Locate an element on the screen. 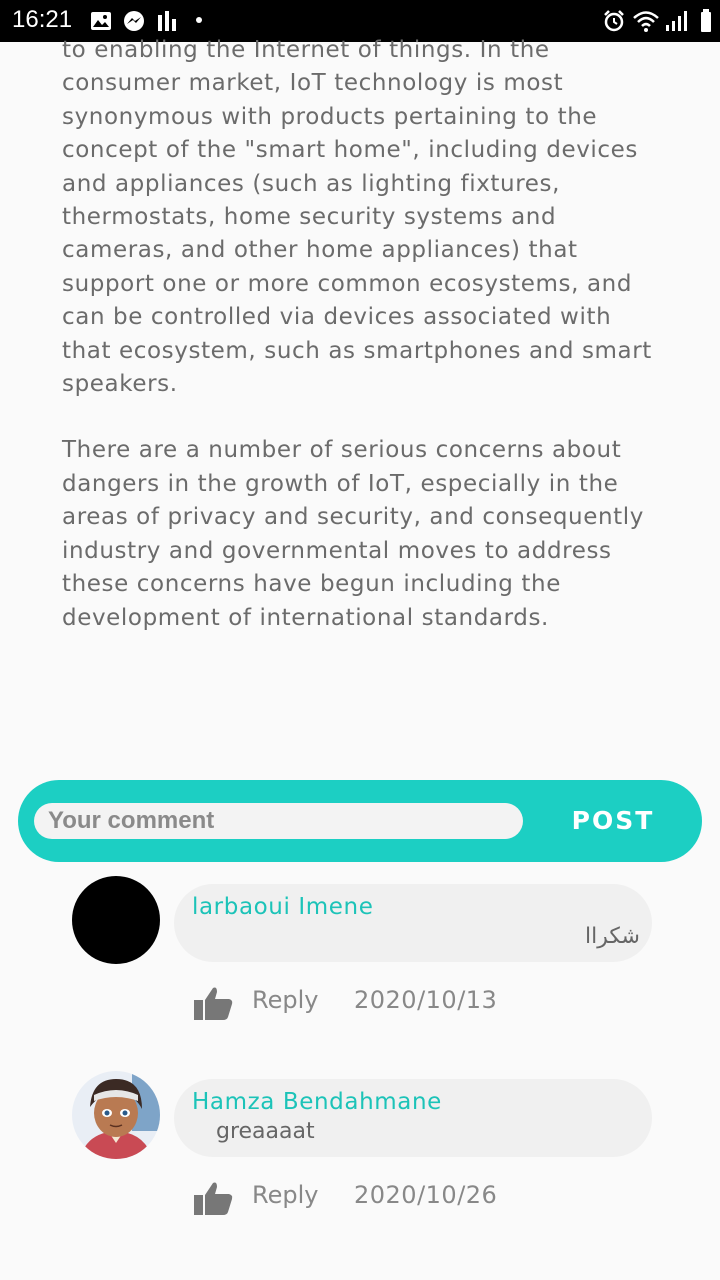  comment-text: شكراا is located at coordinates (612, 936).